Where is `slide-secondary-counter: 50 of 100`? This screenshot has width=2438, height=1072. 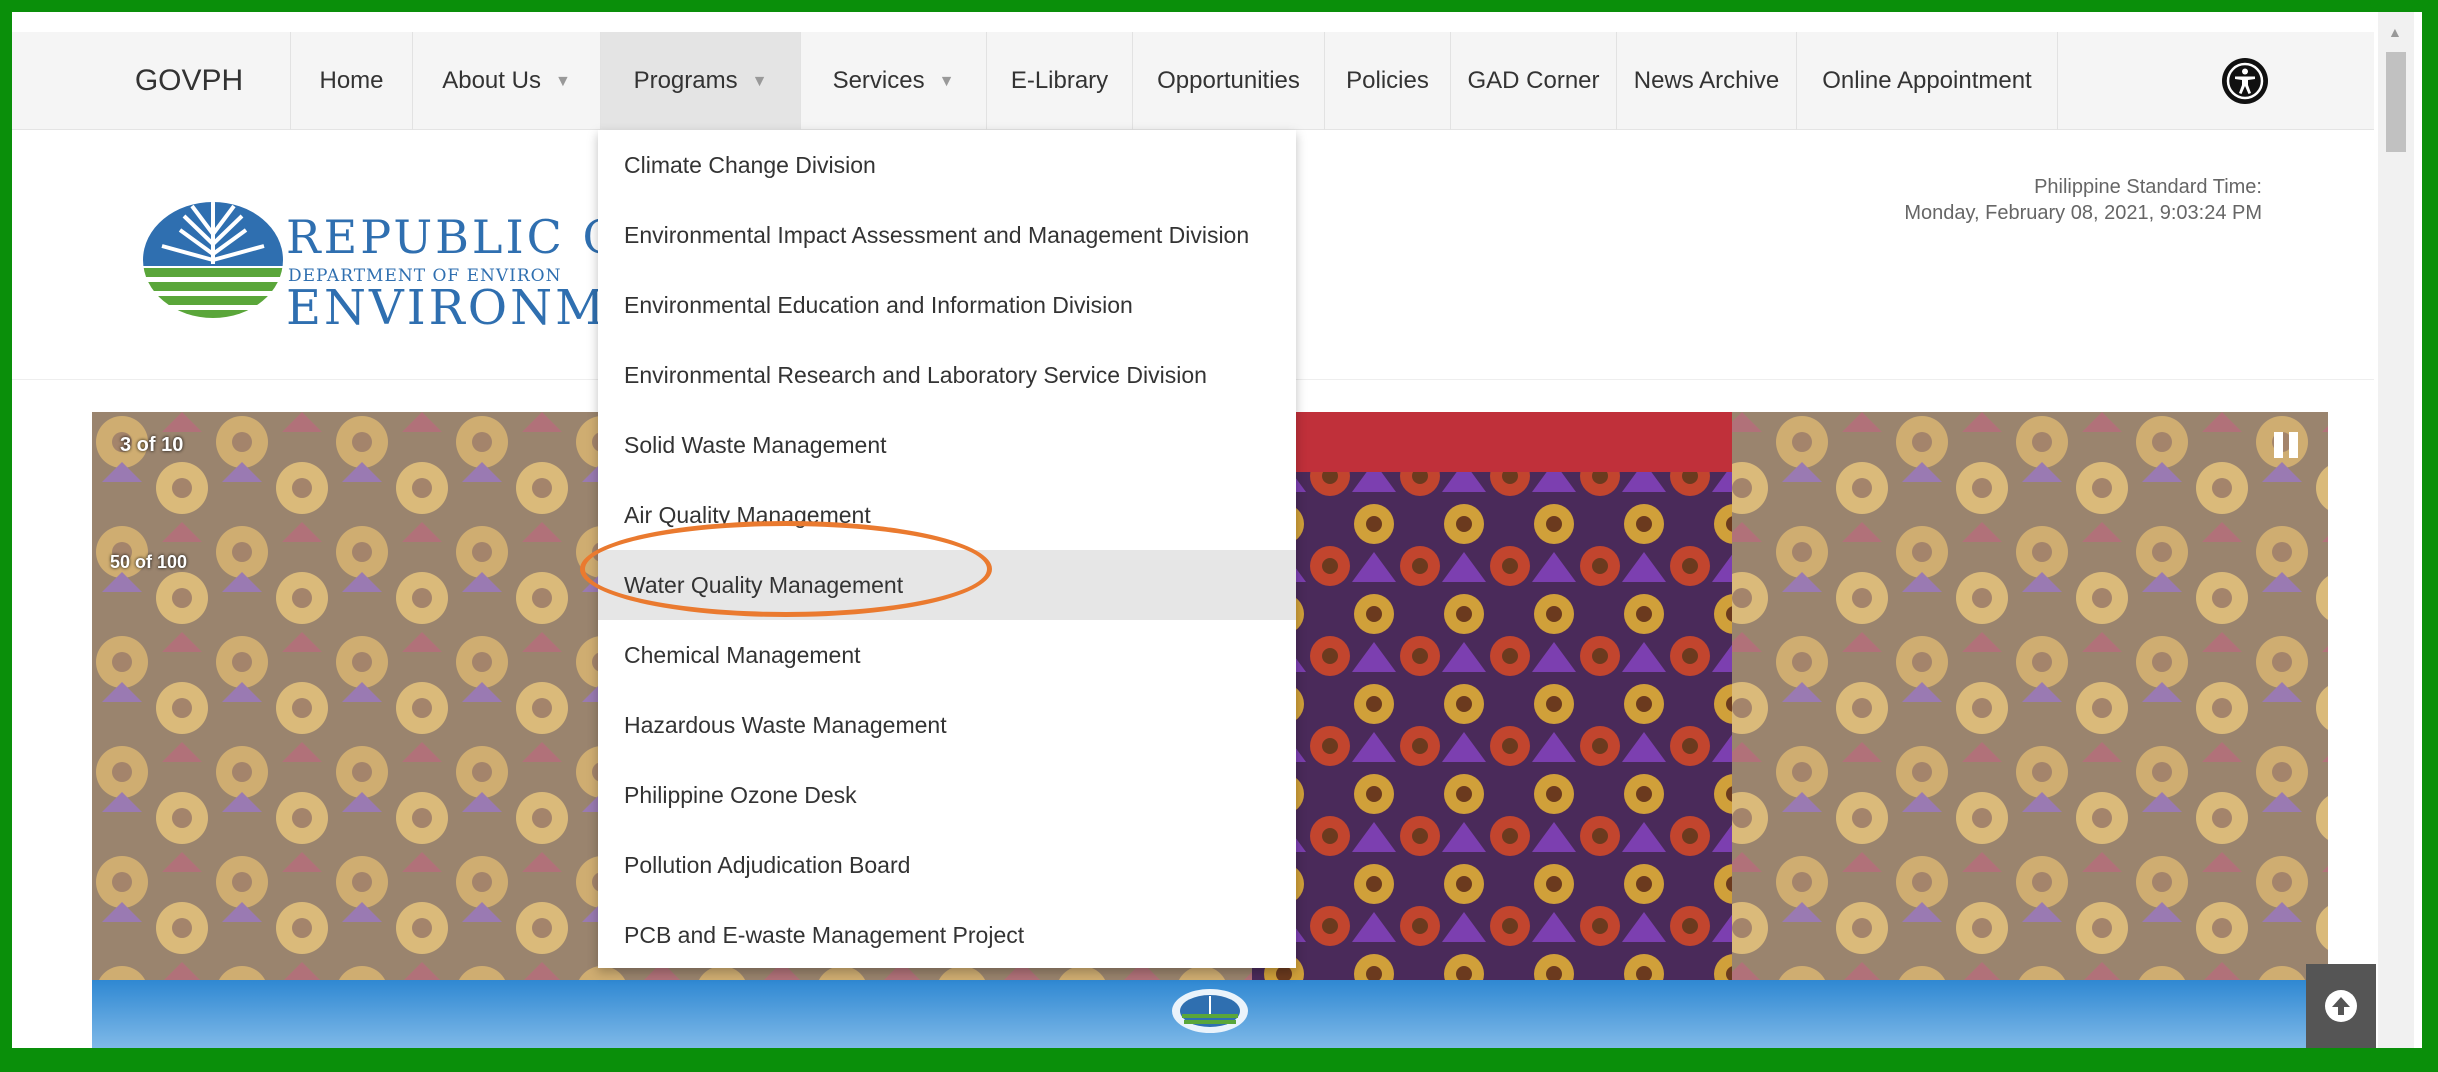
slide-secondary-counter: 50 of 100 is located at coordinates (149, 562).